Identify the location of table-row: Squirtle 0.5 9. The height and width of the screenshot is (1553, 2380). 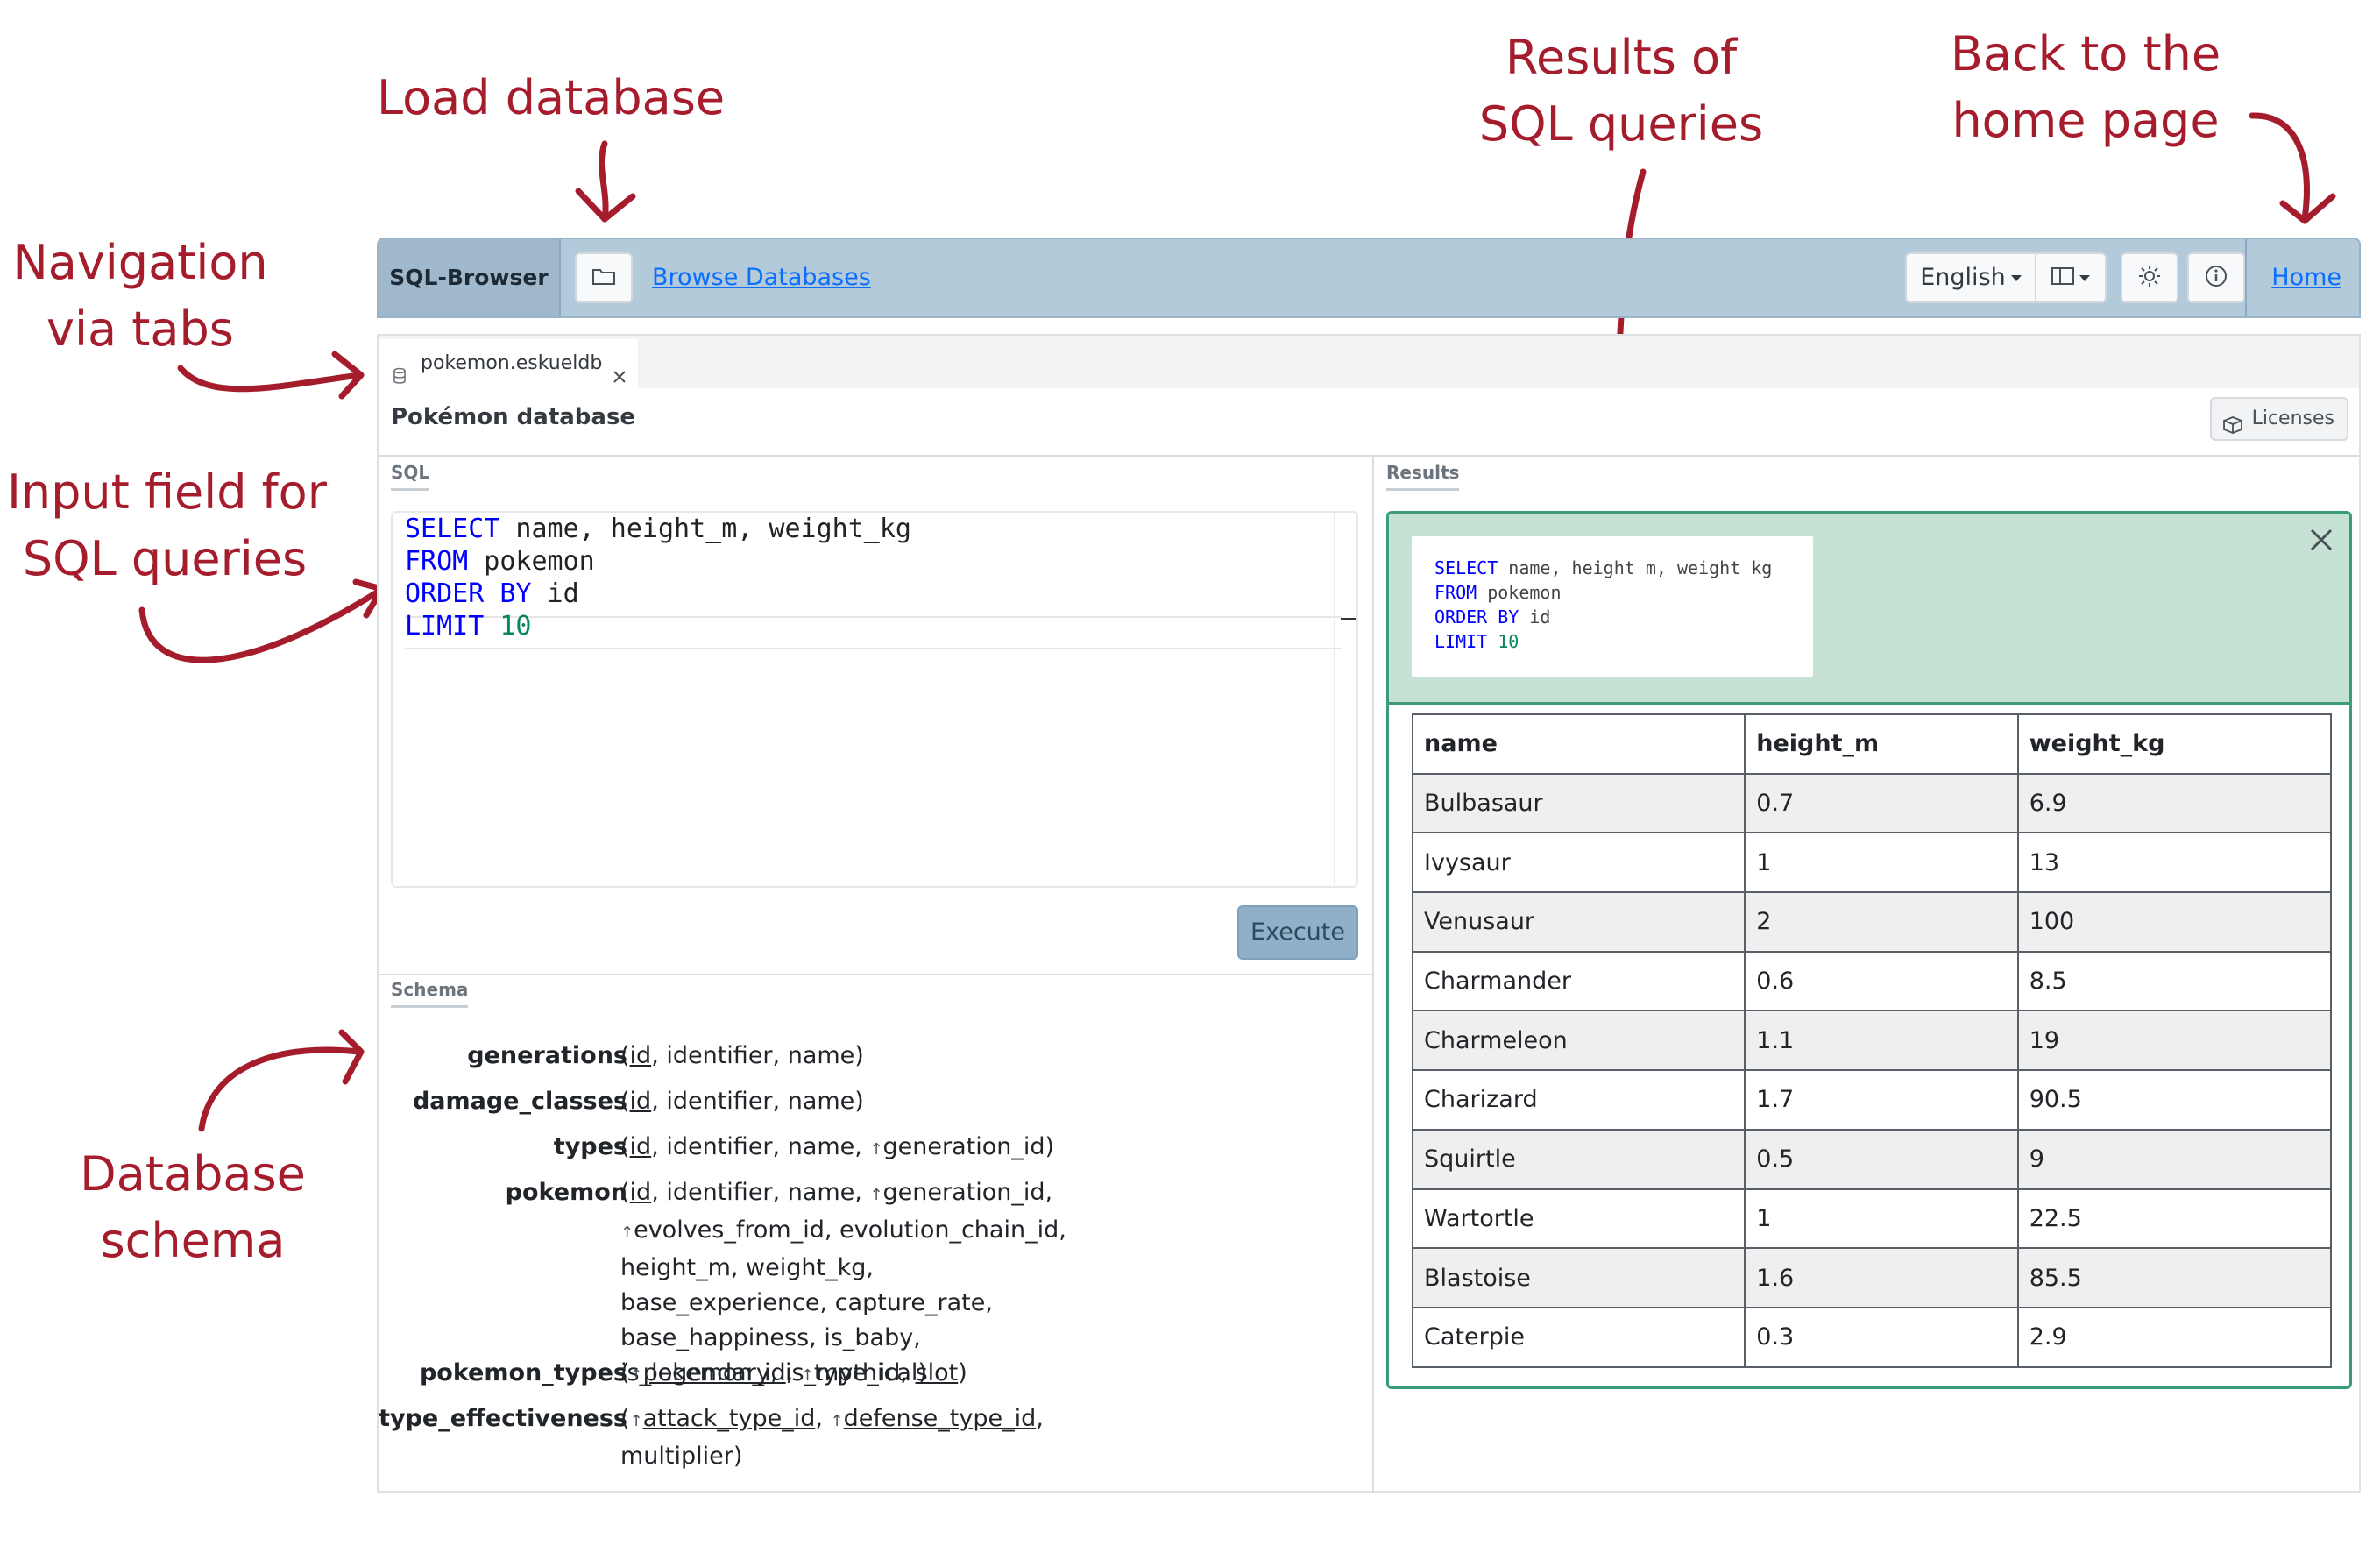
(1872, 1159).